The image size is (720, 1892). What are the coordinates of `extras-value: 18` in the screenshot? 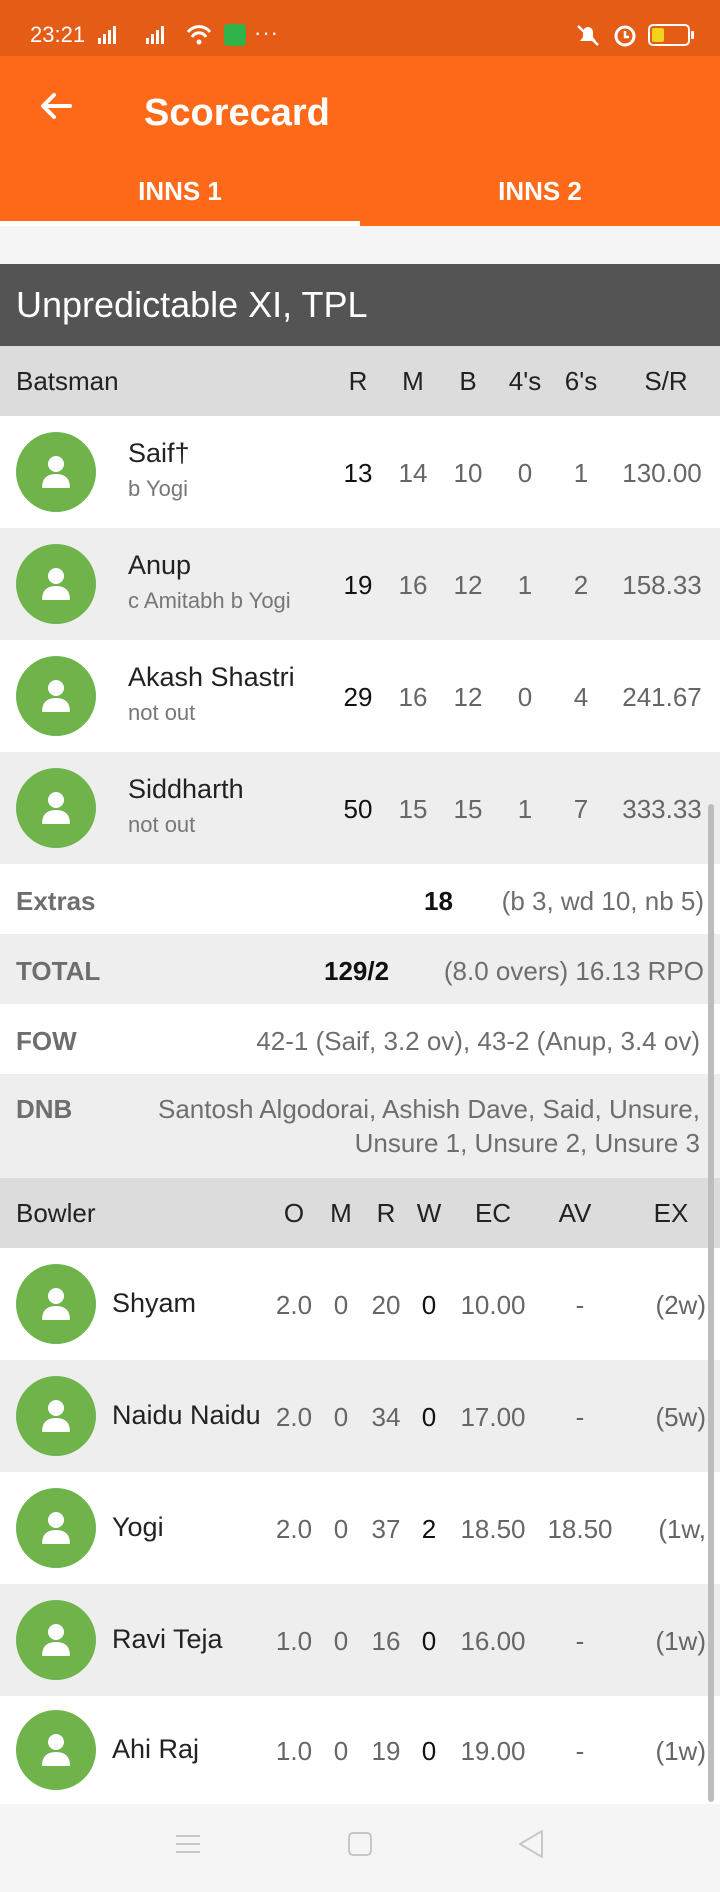 It's located at (438, 901).